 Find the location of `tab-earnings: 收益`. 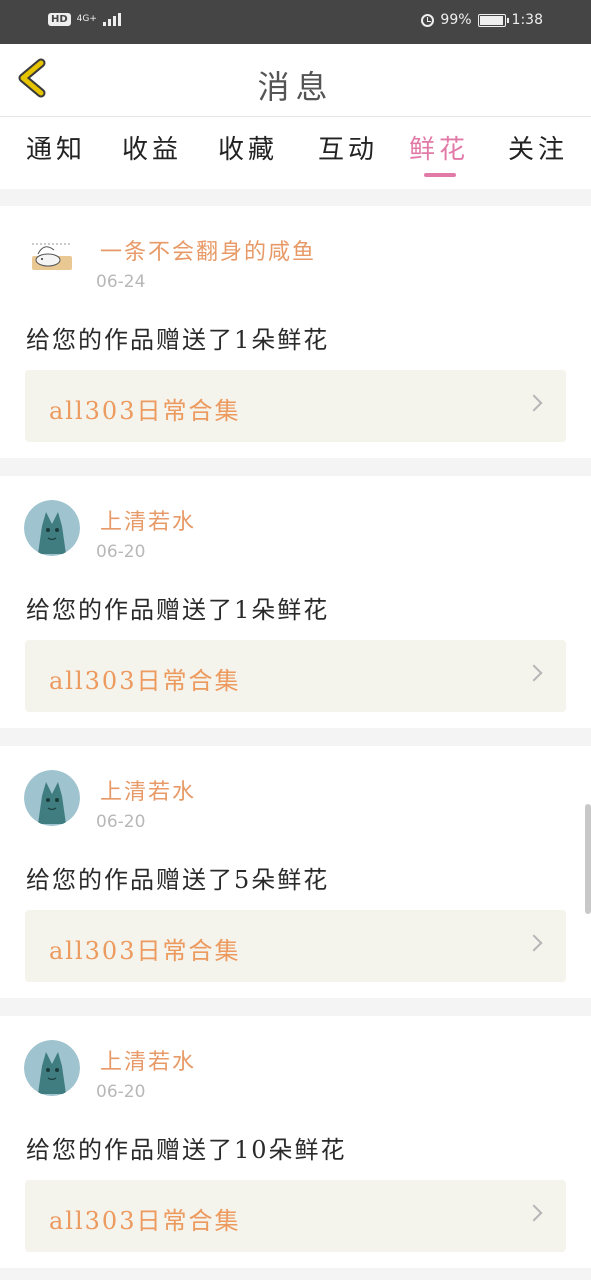

tab-earnings: 收益 is located at coordinates (152, 147).